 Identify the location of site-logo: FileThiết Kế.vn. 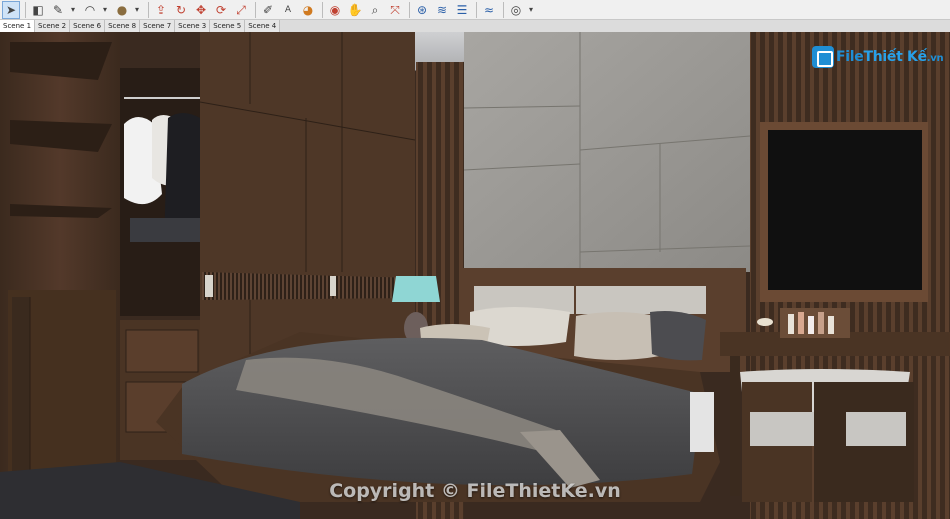
(878, 57).